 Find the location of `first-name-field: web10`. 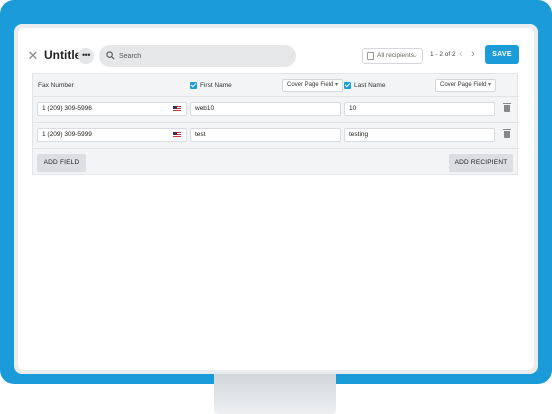

first-name-field: web10 is located at coordinates (265, 109).